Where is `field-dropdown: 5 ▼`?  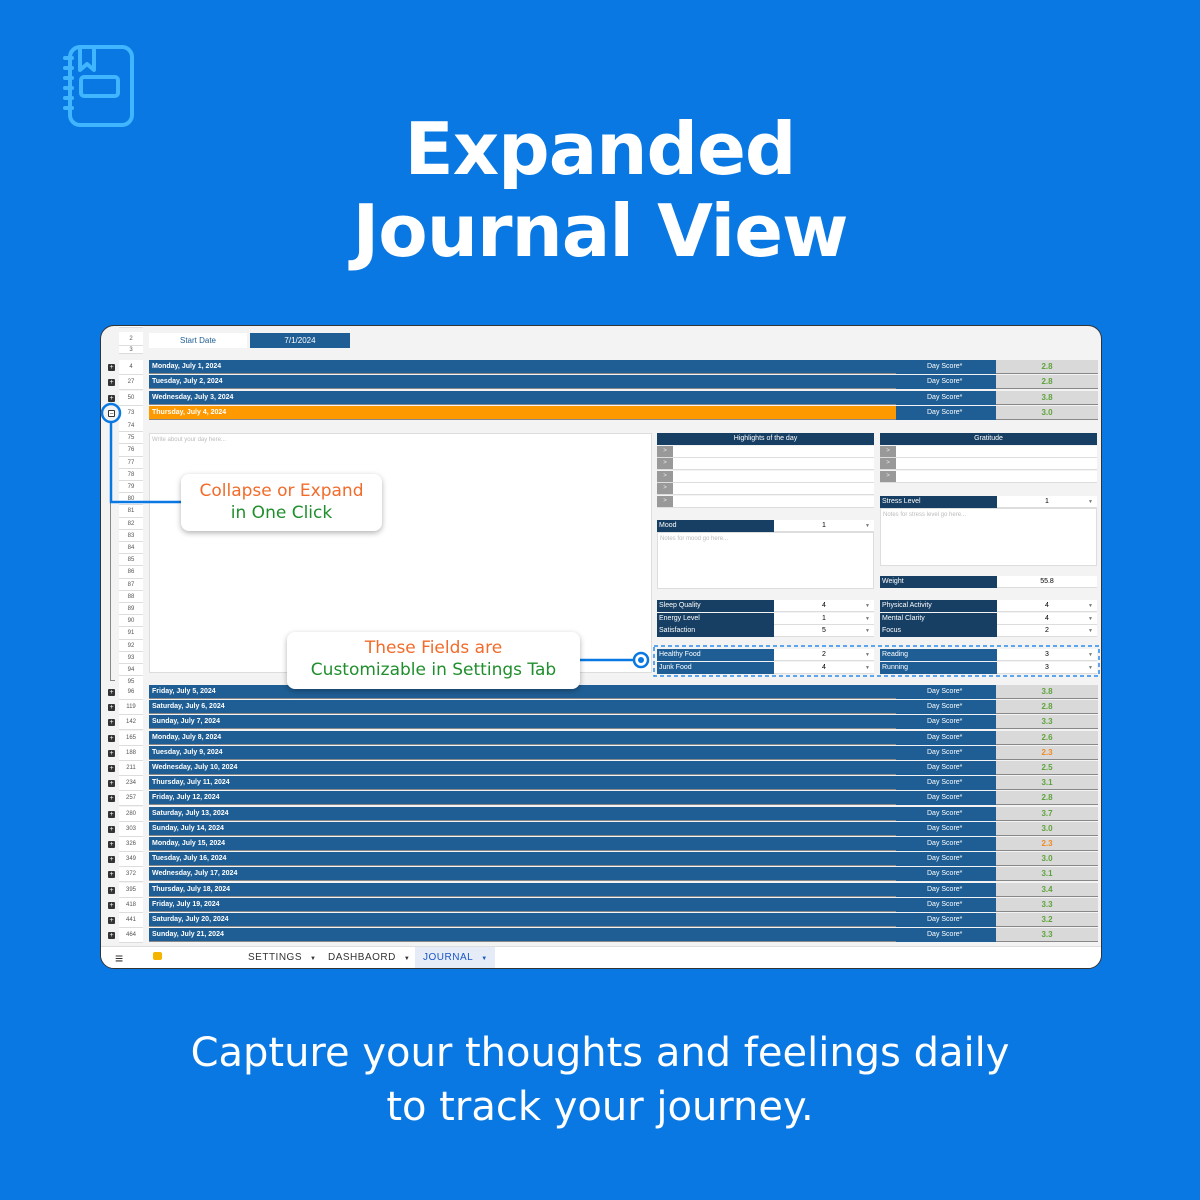 field-dropdown: 5 ▼ is located at coordinates (824, 631).